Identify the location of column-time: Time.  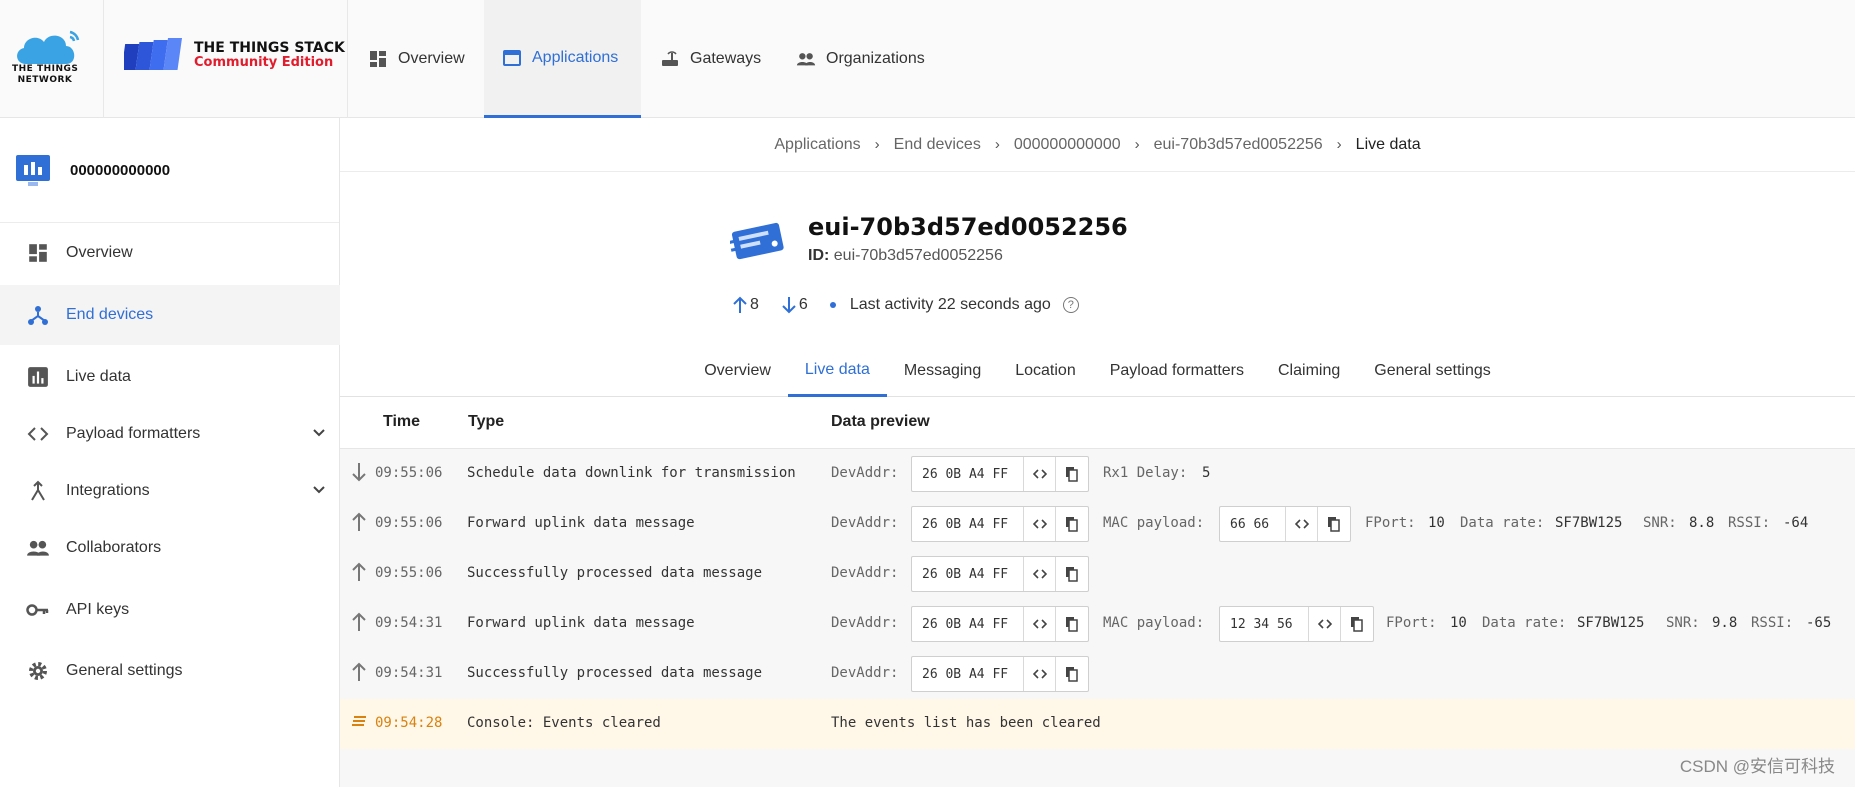
(402, 421).